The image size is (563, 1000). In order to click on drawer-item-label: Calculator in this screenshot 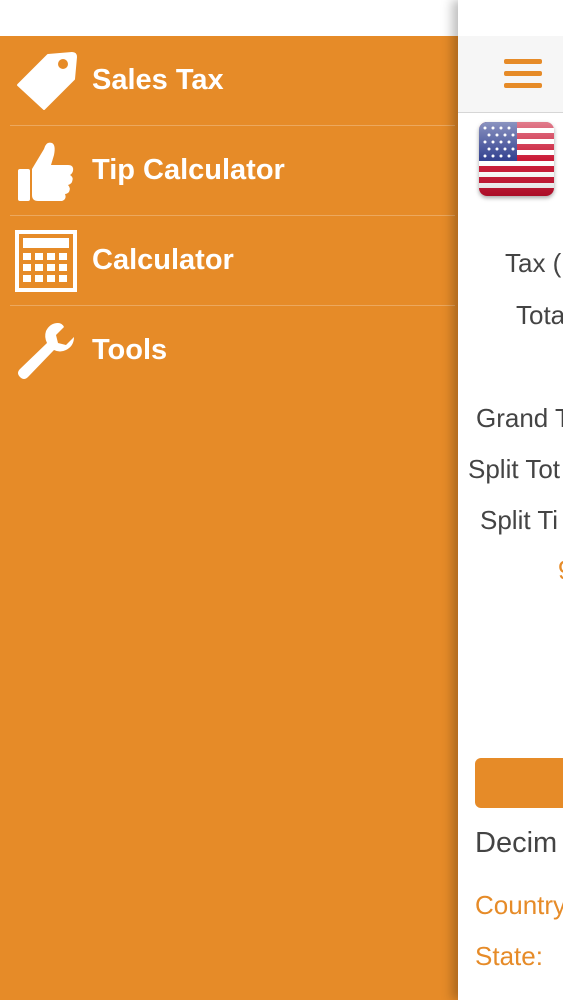, I will do `click(163, 260)`.